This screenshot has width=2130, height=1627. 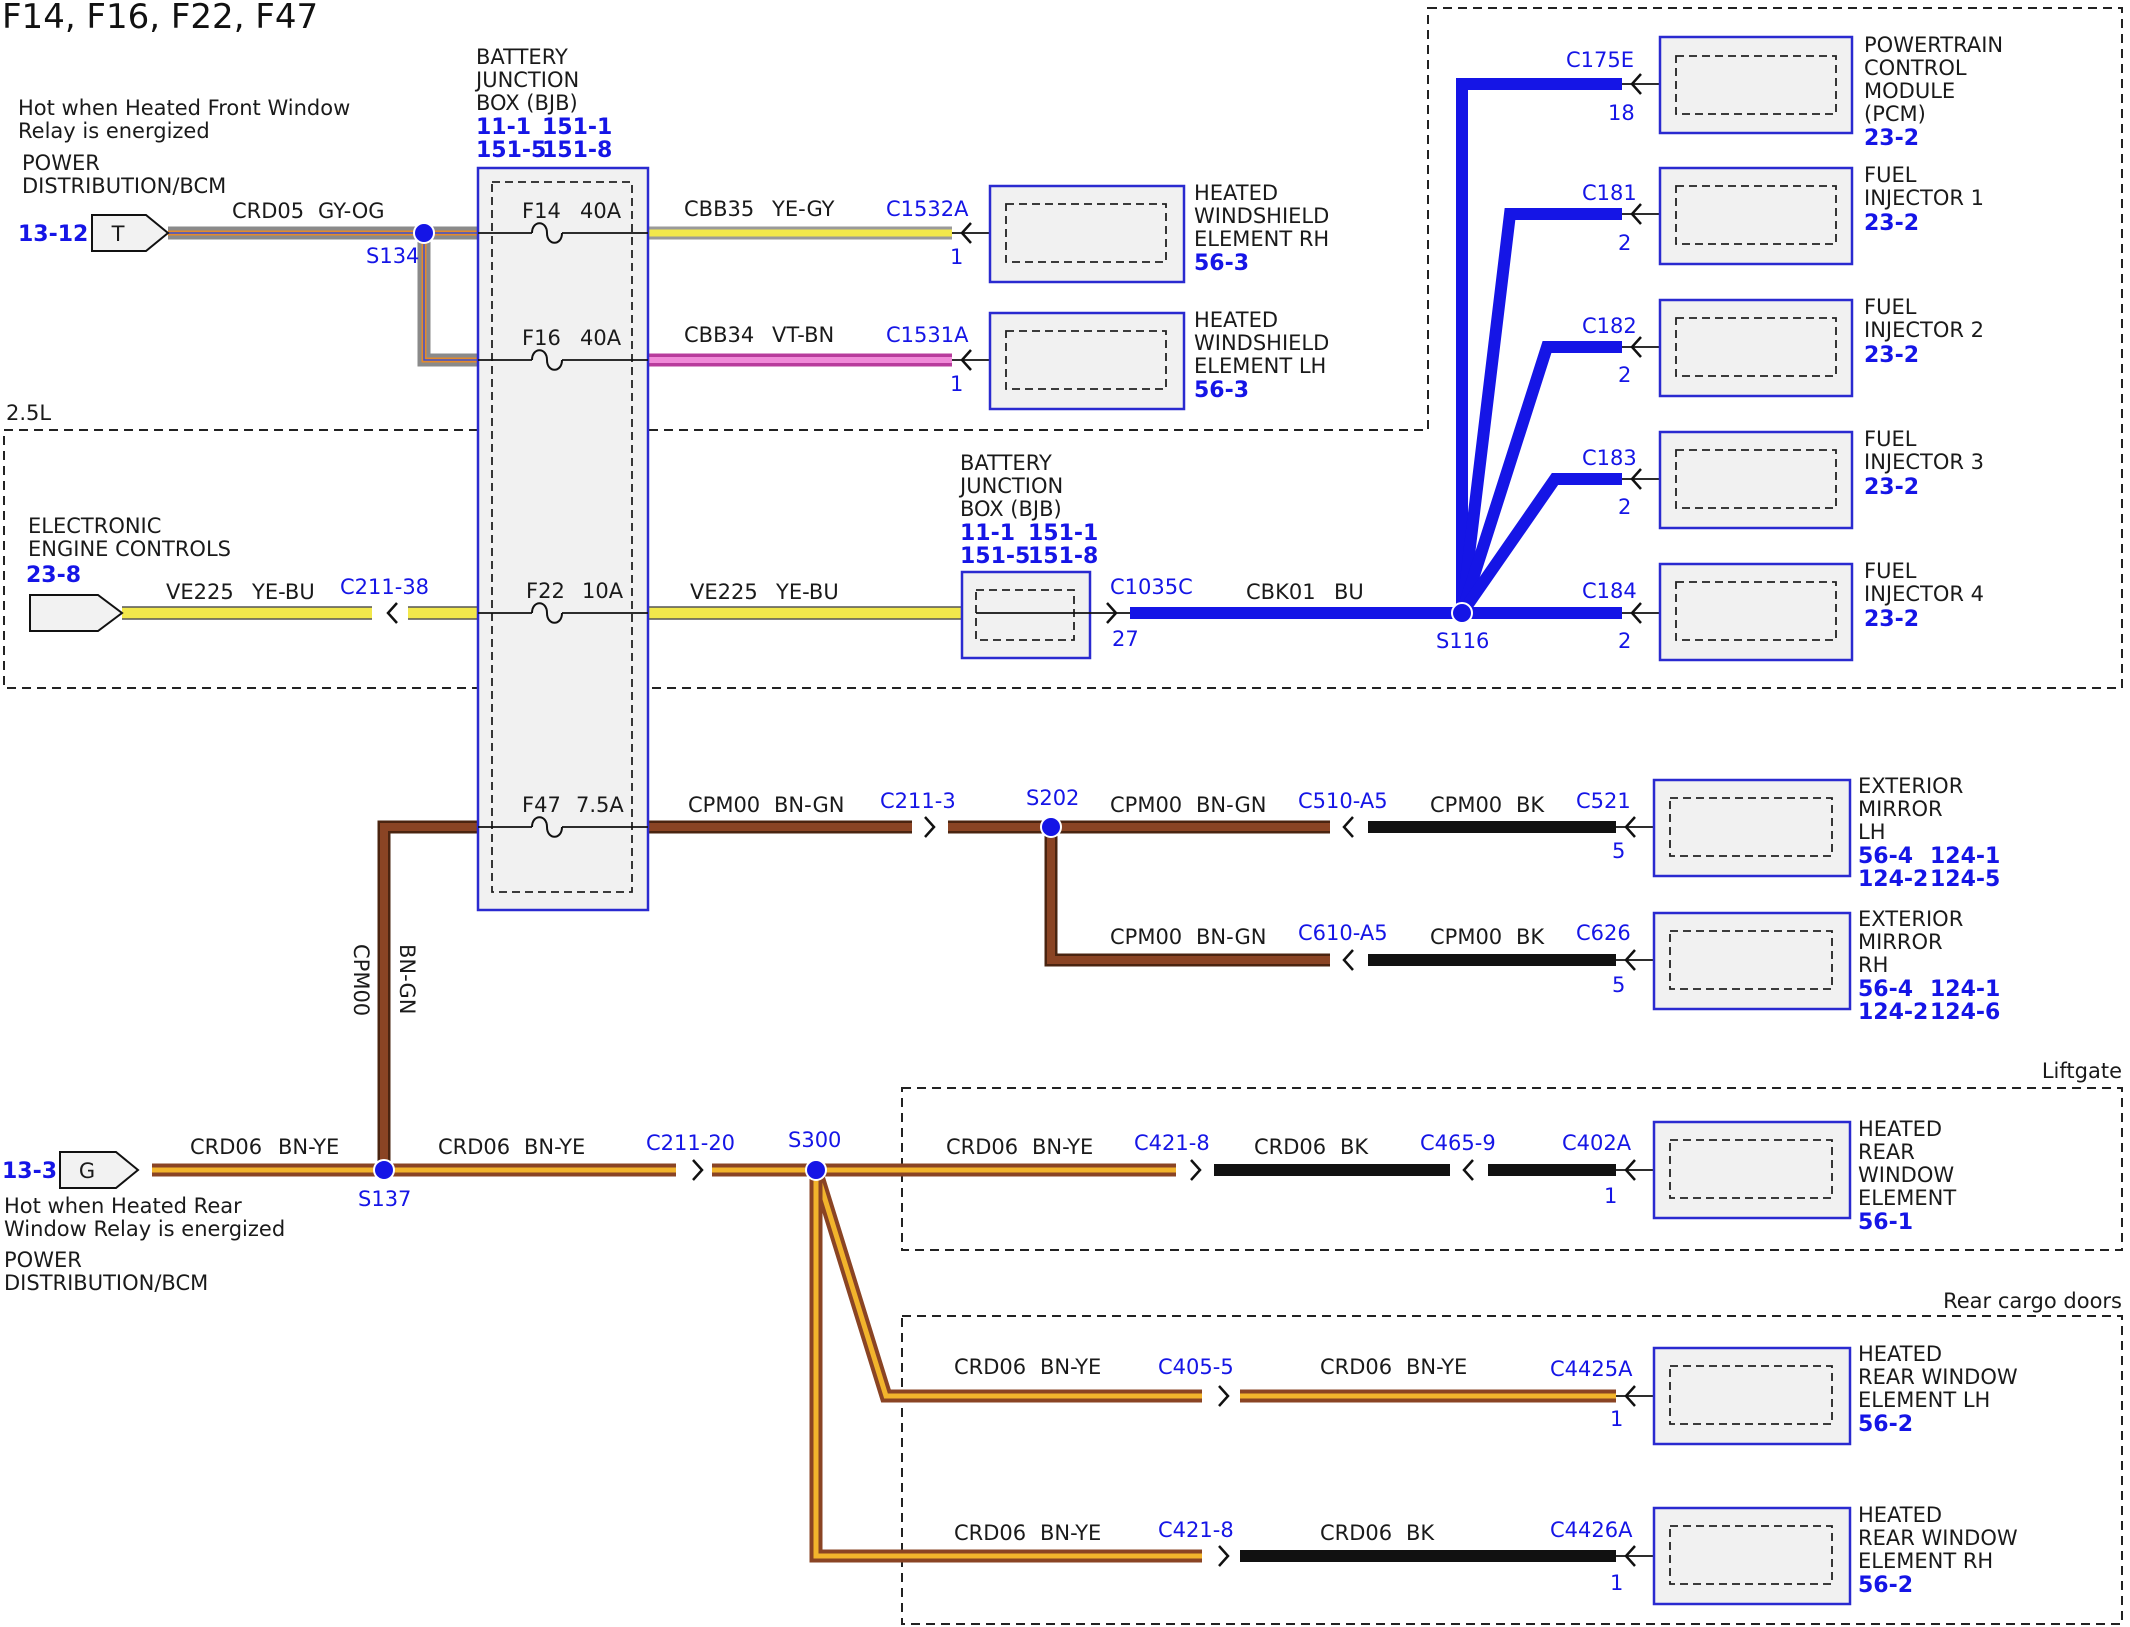 What do you see at coordinates (1343, 801) in the screenshot?
I see `connector-label: C510-A5` at bounding box center [1343, 801].